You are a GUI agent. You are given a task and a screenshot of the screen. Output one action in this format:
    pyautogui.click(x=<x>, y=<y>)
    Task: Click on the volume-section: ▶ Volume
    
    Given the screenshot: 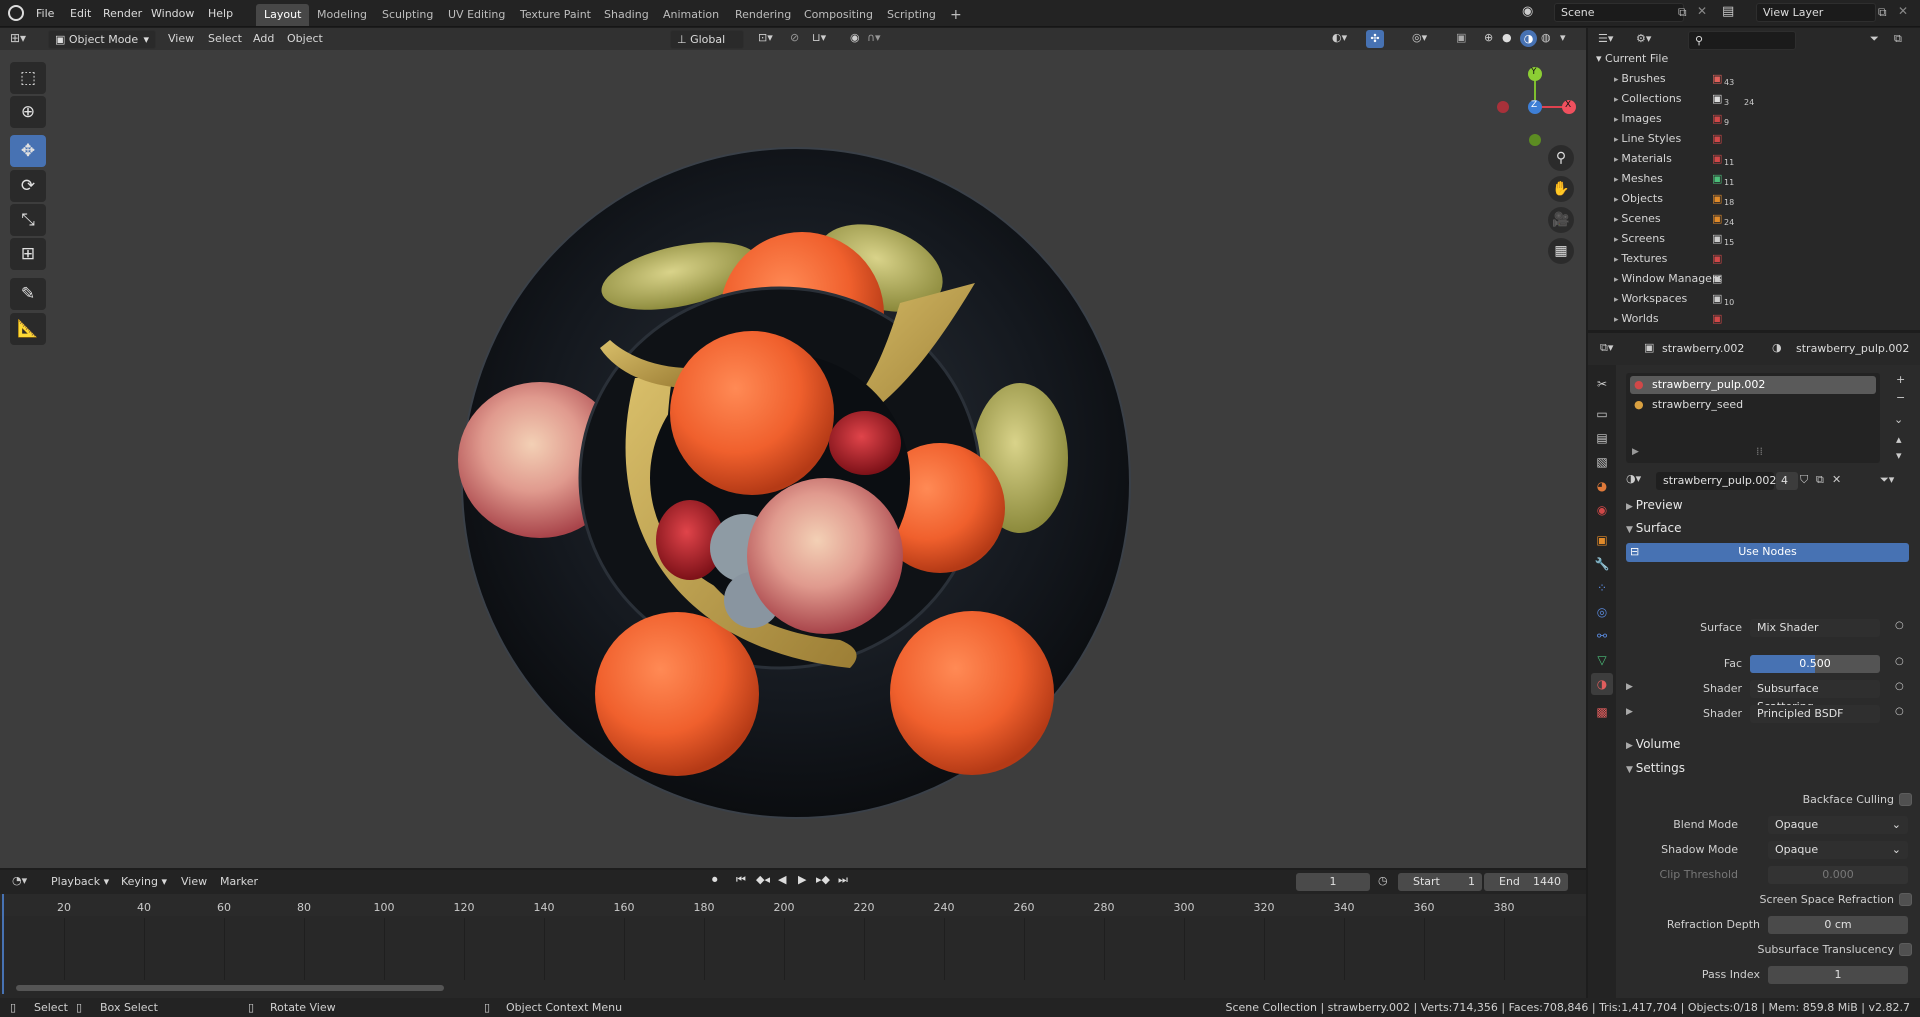 What is the action you would take?
    pyautogui.click(x=1653, y=744)
    